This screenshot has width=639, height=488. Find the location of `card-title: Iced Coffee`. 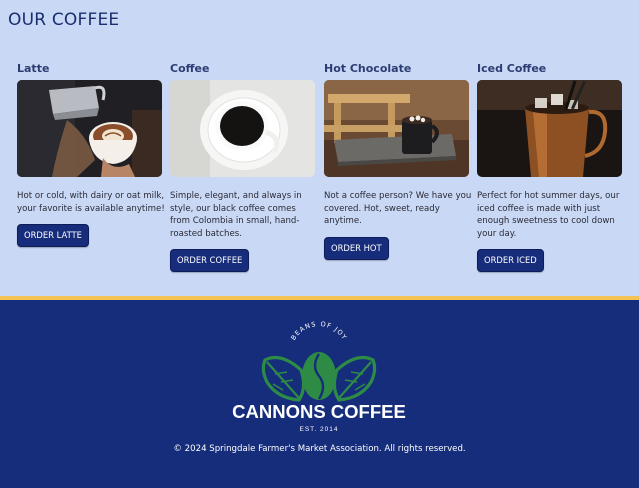

card-title: Iced Coffee is located at coordinates (512, 68).